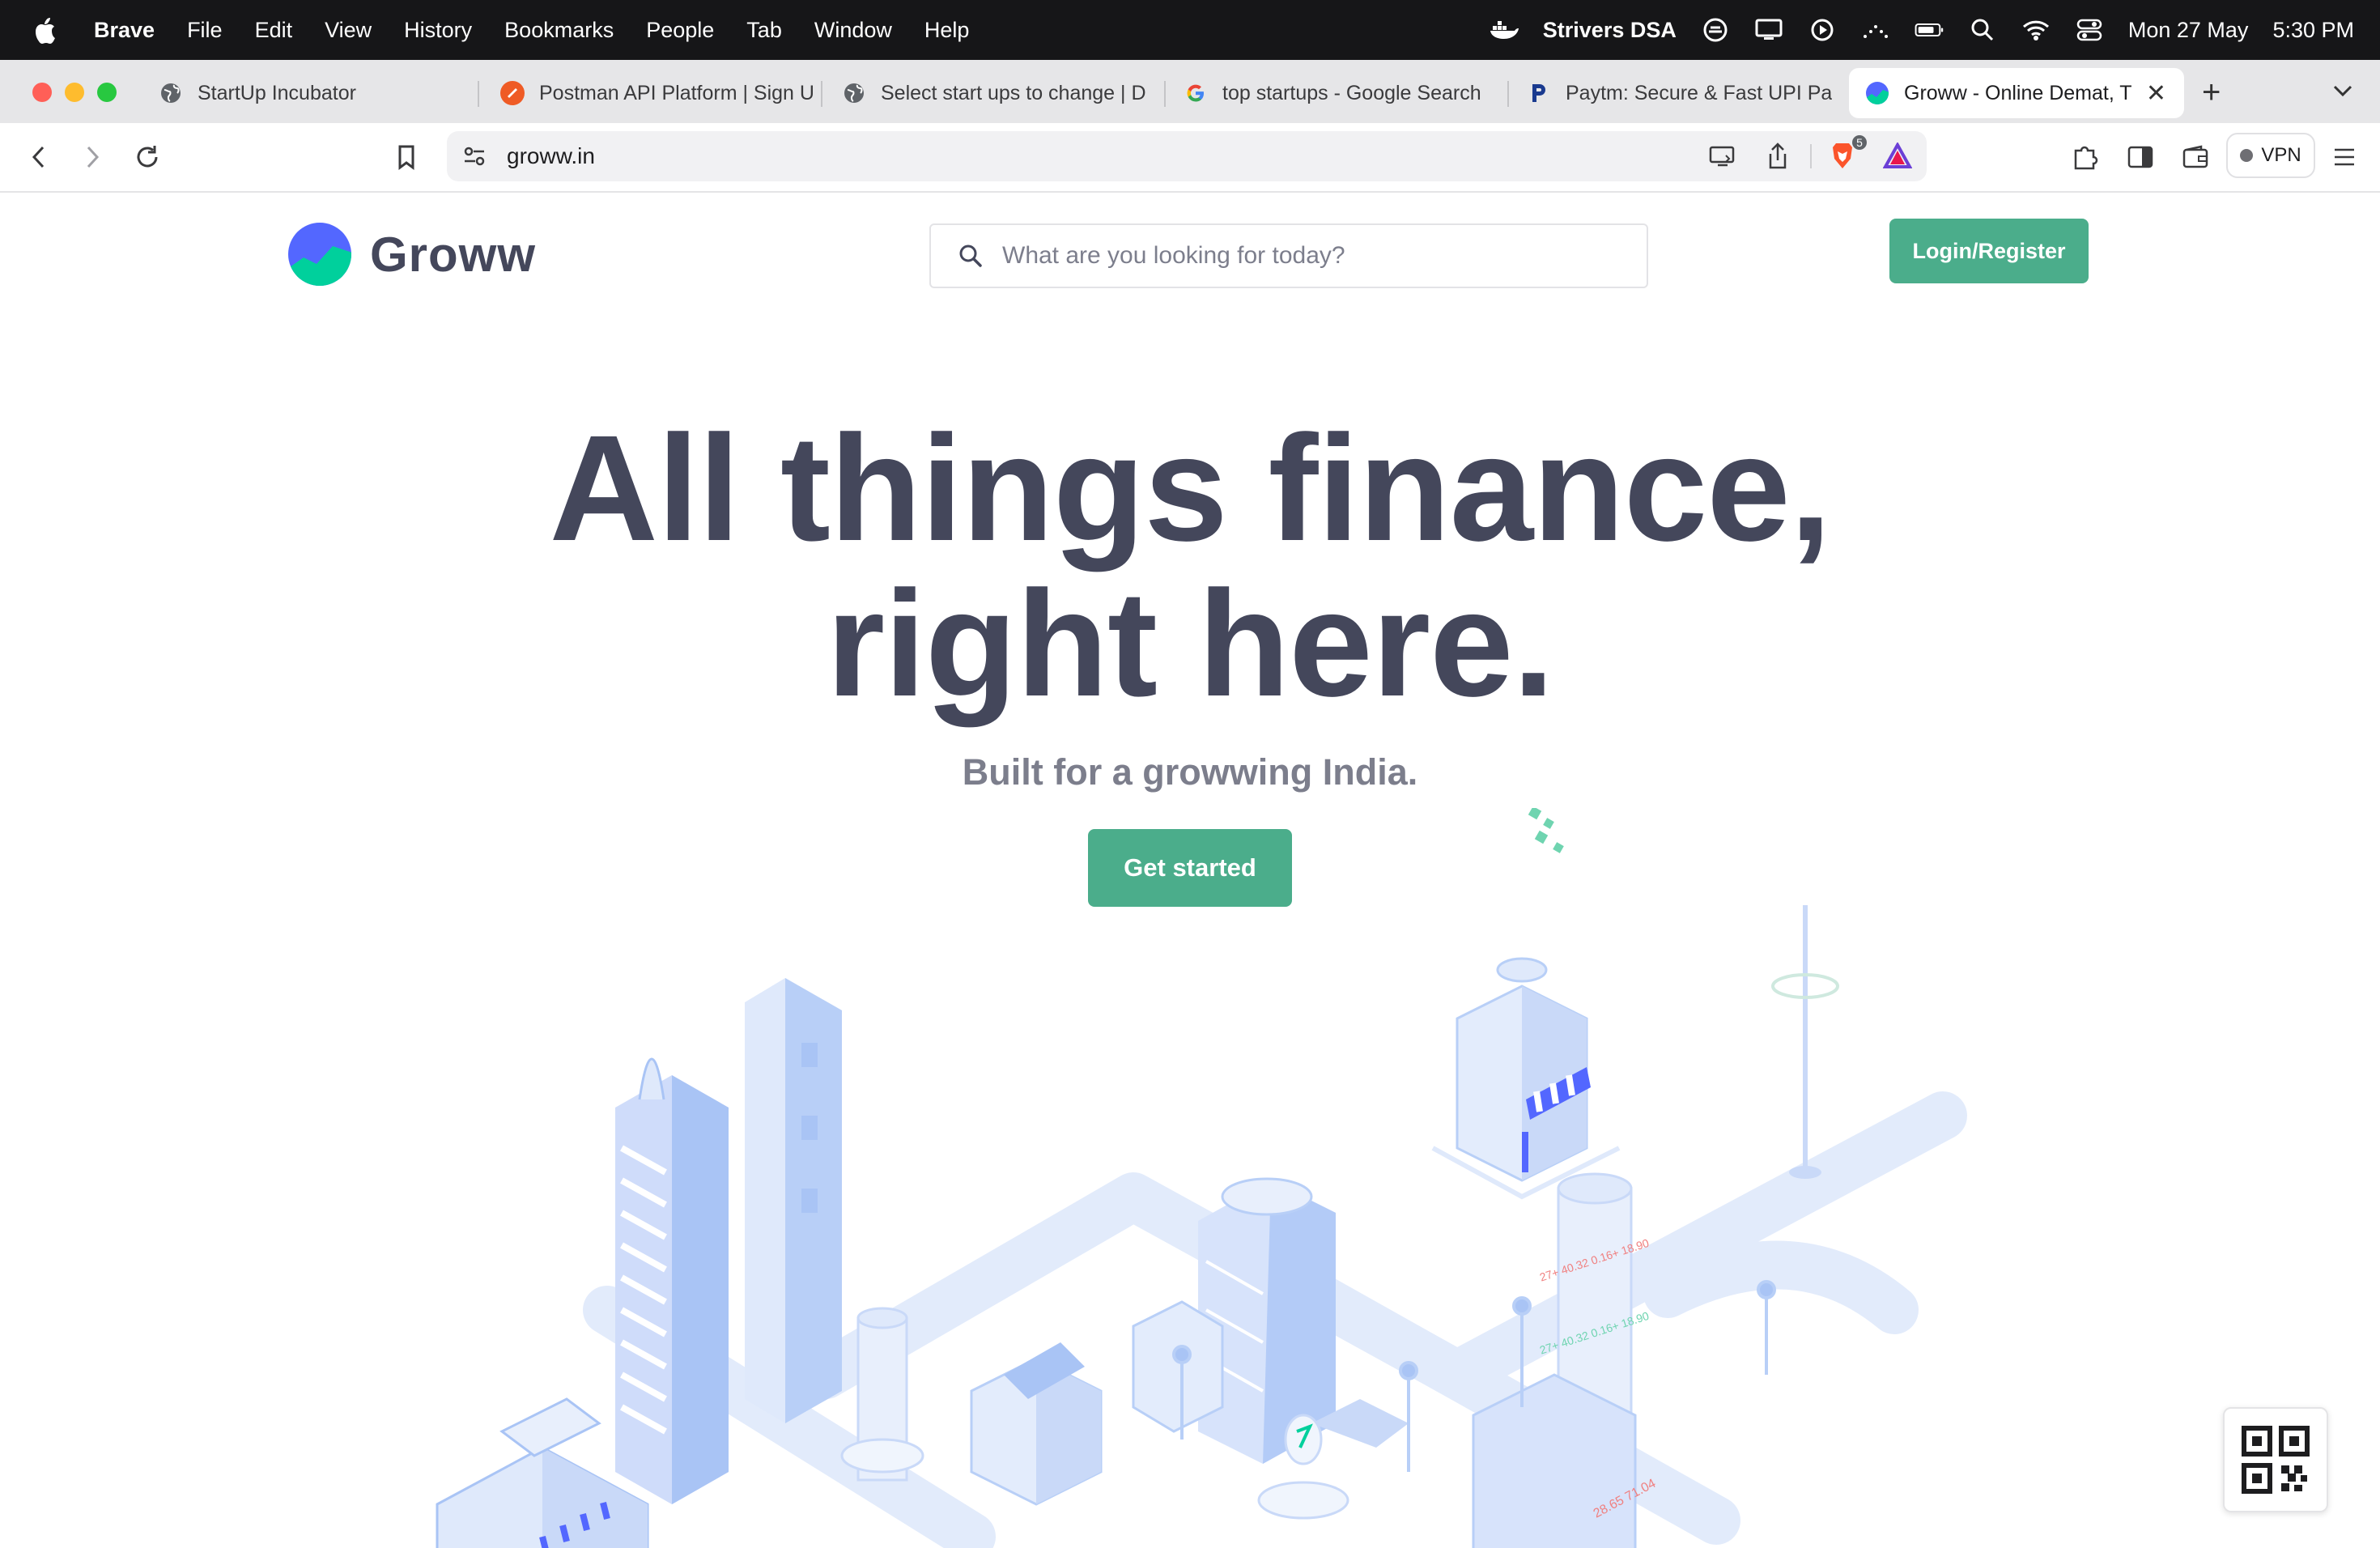 This screenshot has height=1548, width=2380. I want to click on vpn-status-icon, so click(2247, 156).